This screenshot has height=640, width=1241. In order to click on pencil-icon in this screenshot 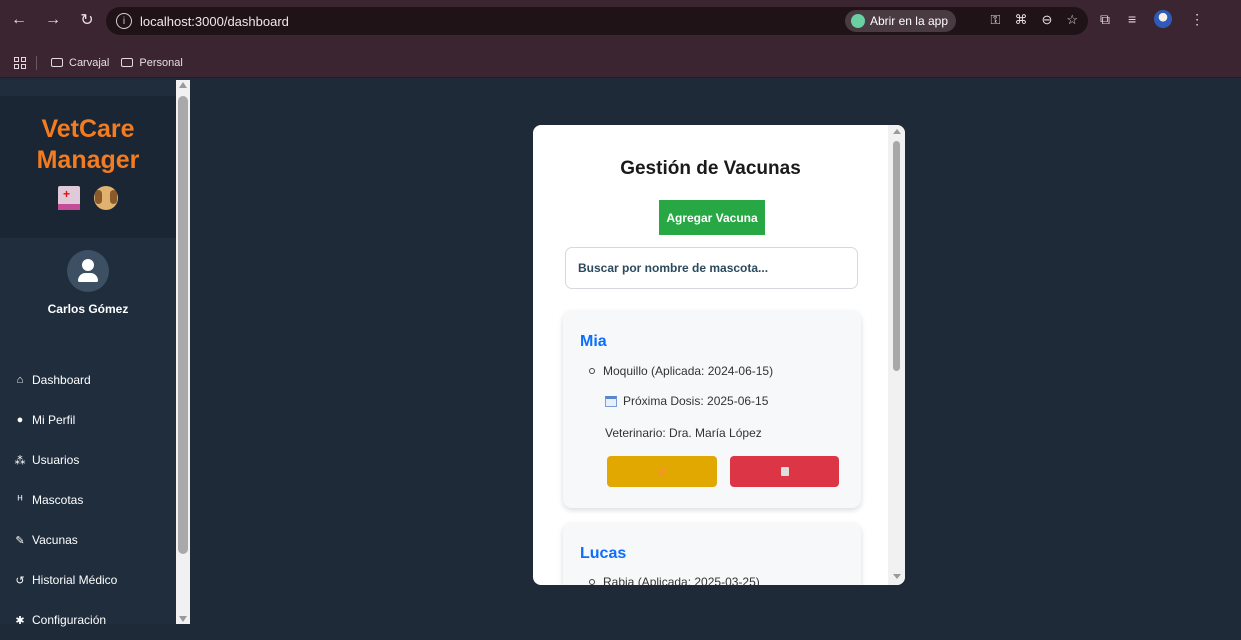, I will do `click(662, 471)`.